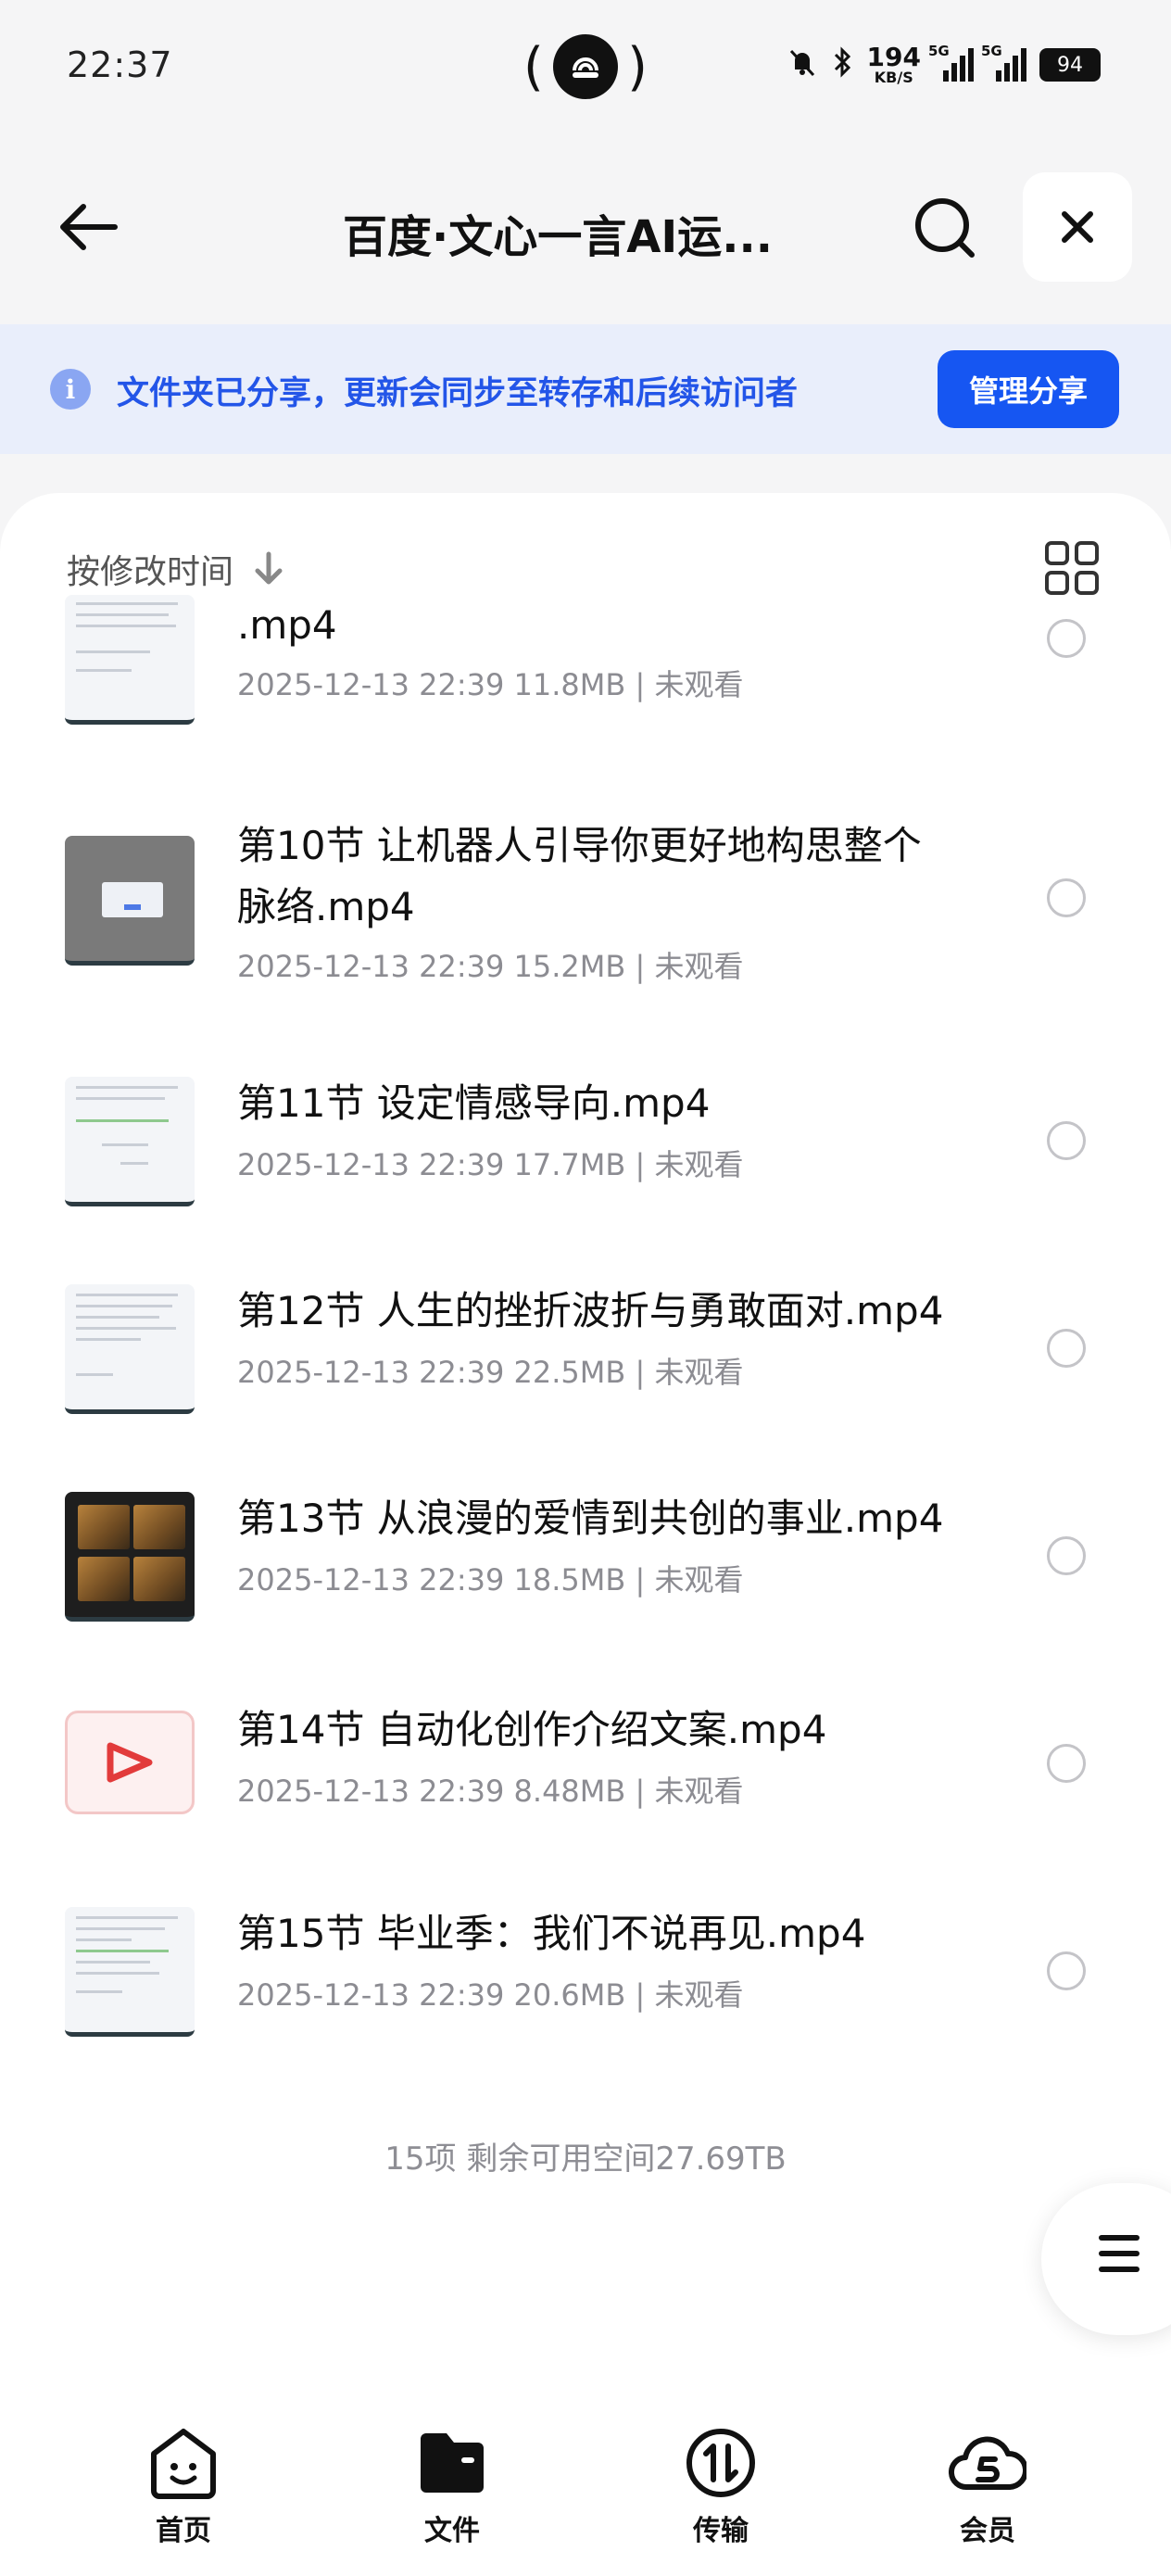 The image size is (1171, 2576). I want to click on status-bar: 22:37 ( ) 194 KB/S 5G 5G 94, so click(585, 69).